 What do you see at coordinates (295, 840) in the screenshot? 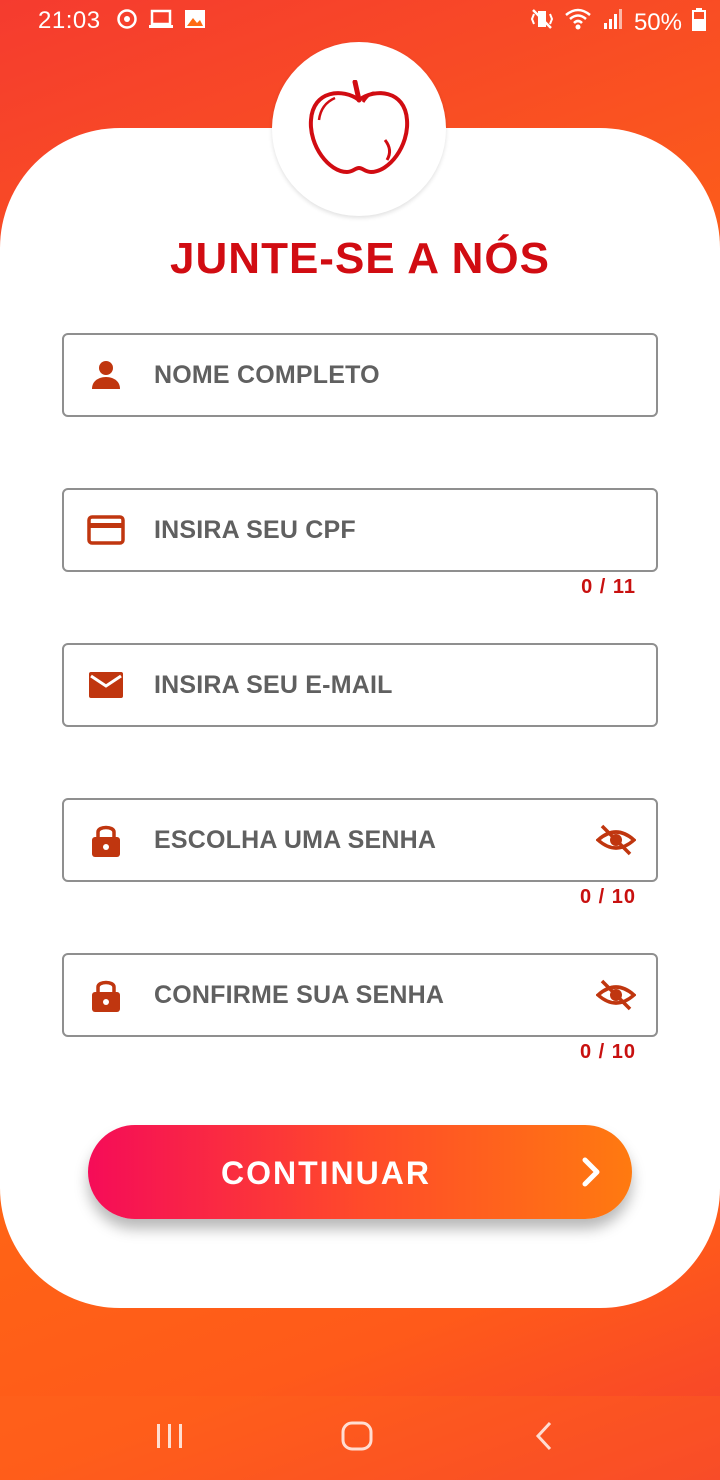
I see `password-placeholder: ESCOLHA UMA SENHA` at bounding box center [295, 840].